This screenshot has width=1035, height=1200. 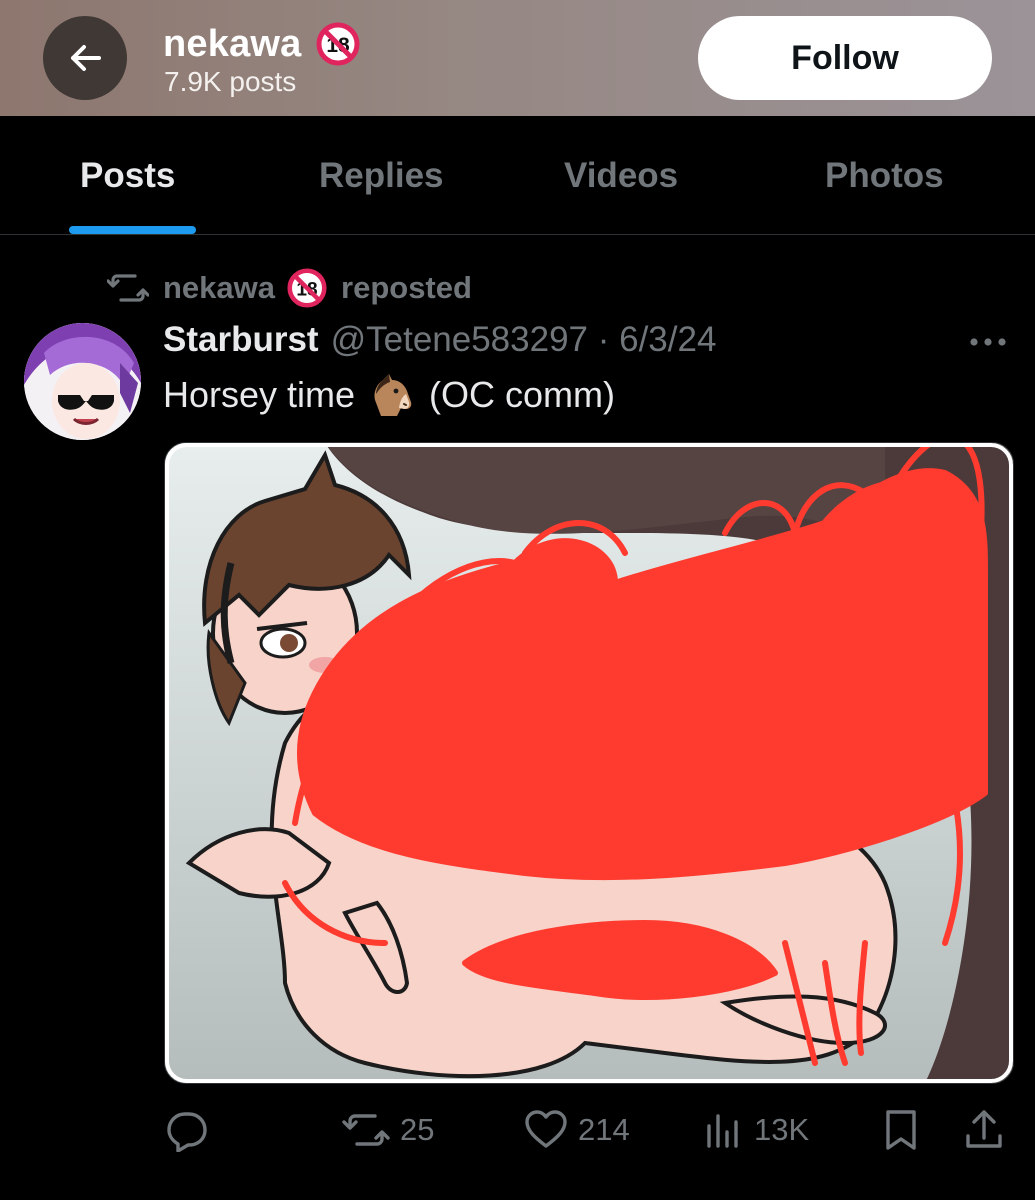 I want to click on post-text: Horsey time (OC comm), so click(x=389, y=395).